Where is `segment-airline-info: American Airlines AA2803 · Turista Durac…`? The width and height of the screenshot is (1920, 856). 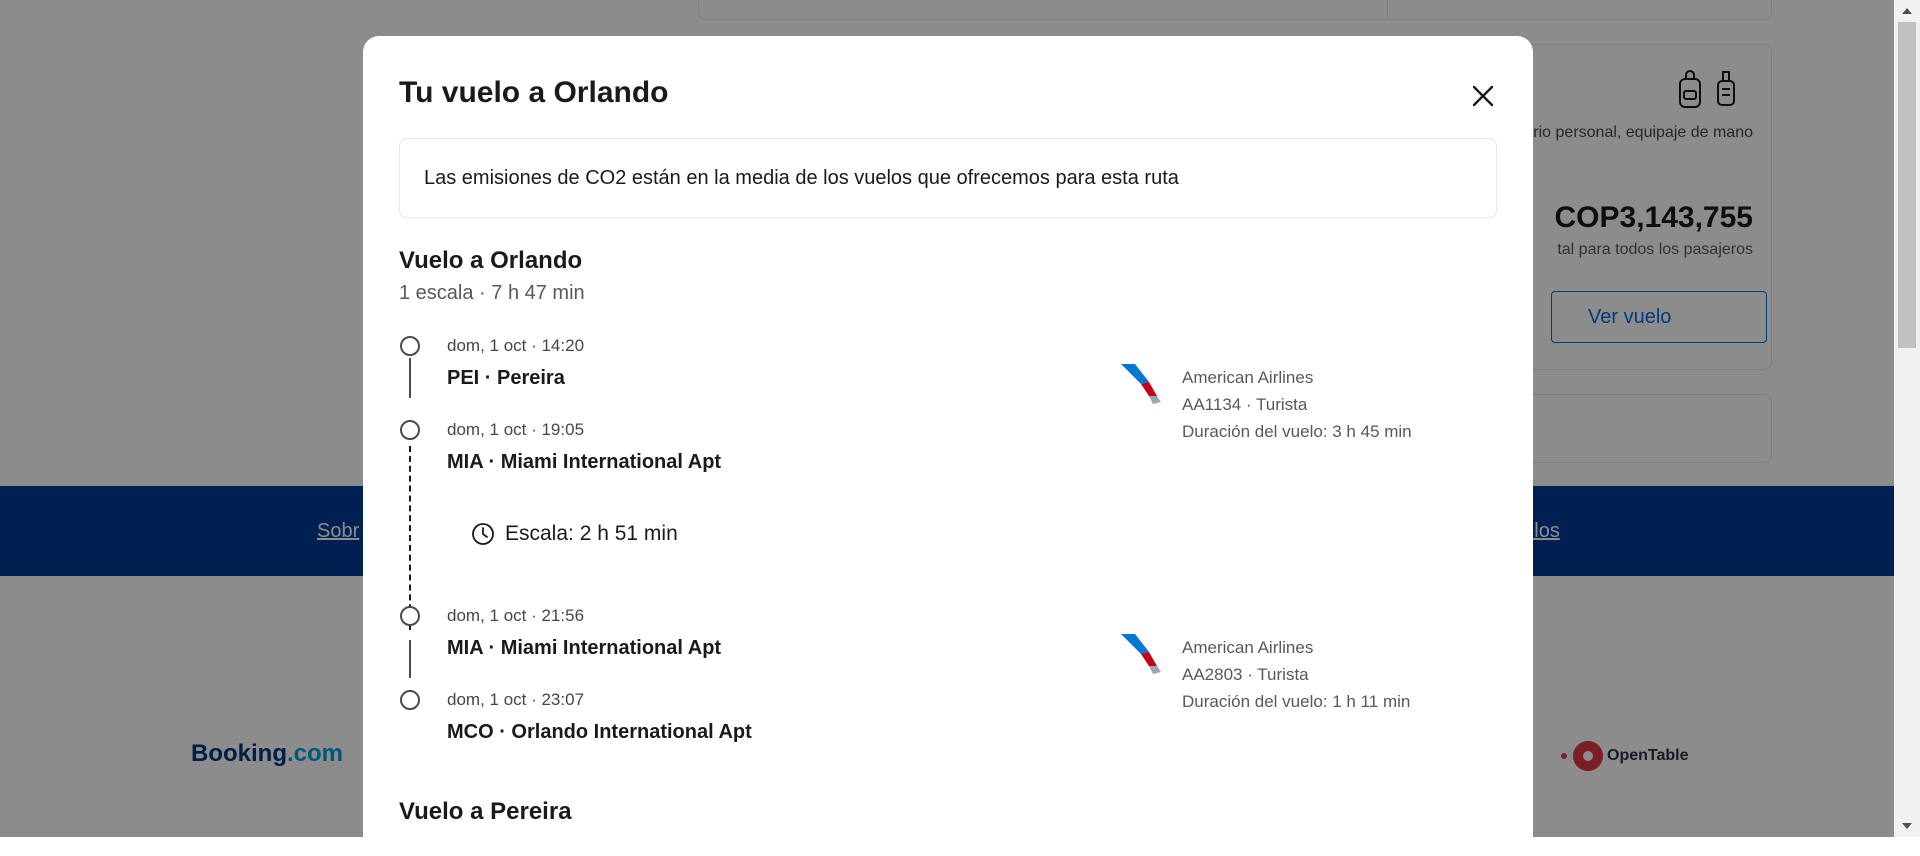
segment-airline-info: American Airlines AA2803 · Turista Durac… is located at coordinates (1296, 674).